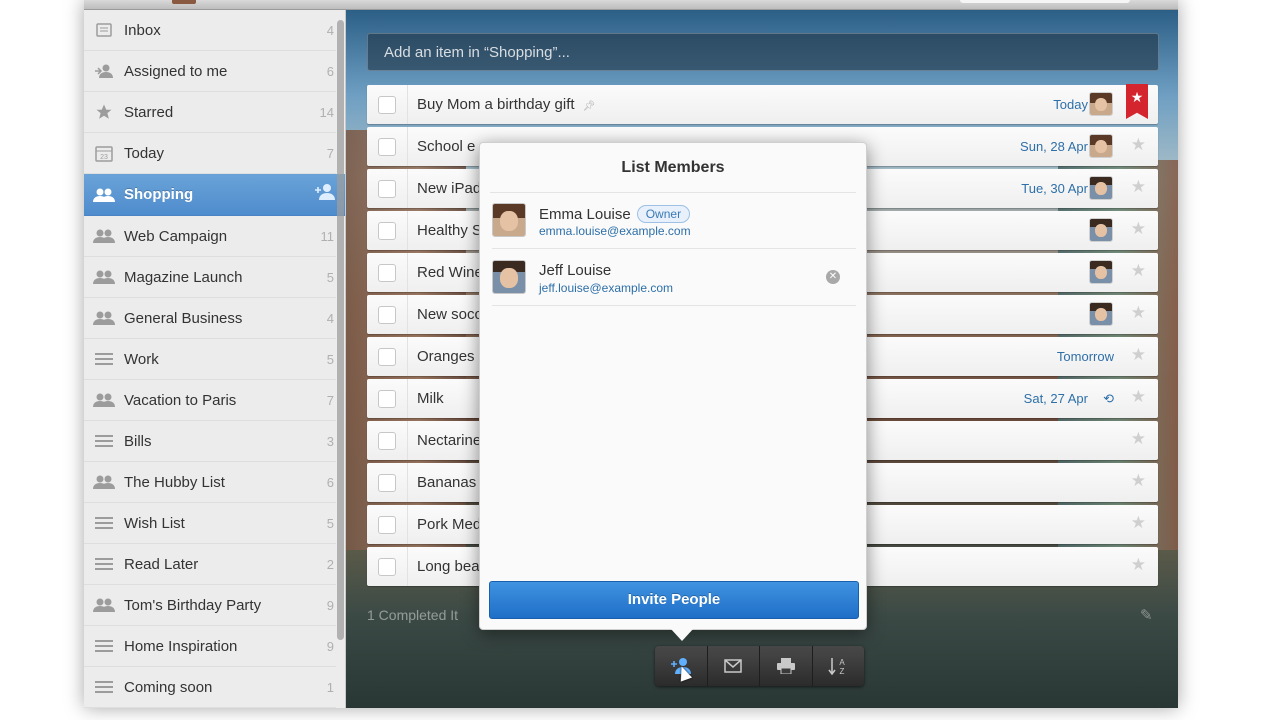 The height and width of the screenshot is (720, 1280). I want to click on member-email: jeff.louise@example.com, so click(606, 288).